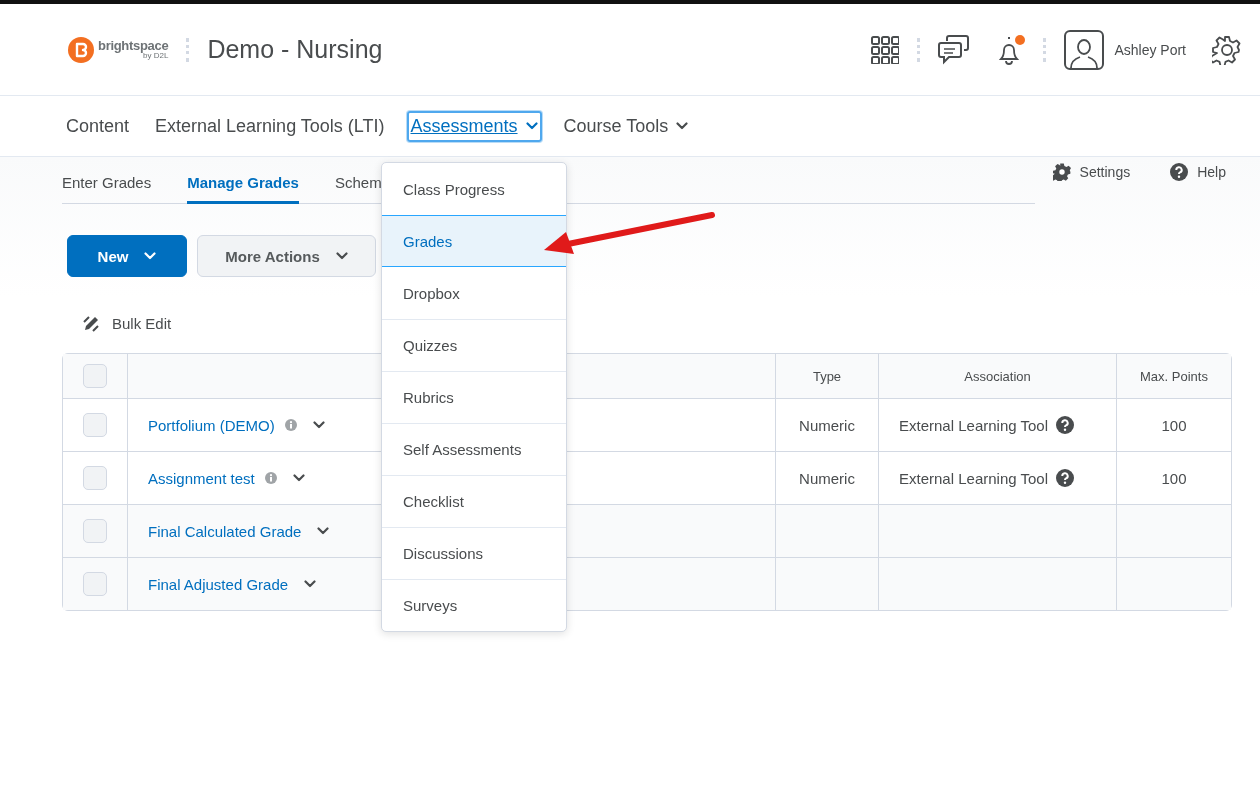 This screenshot has height=795, width=1260. Describe the element at coordinates (474, 501) in the screenshot. I see `menu-item: Checklist` at that location.